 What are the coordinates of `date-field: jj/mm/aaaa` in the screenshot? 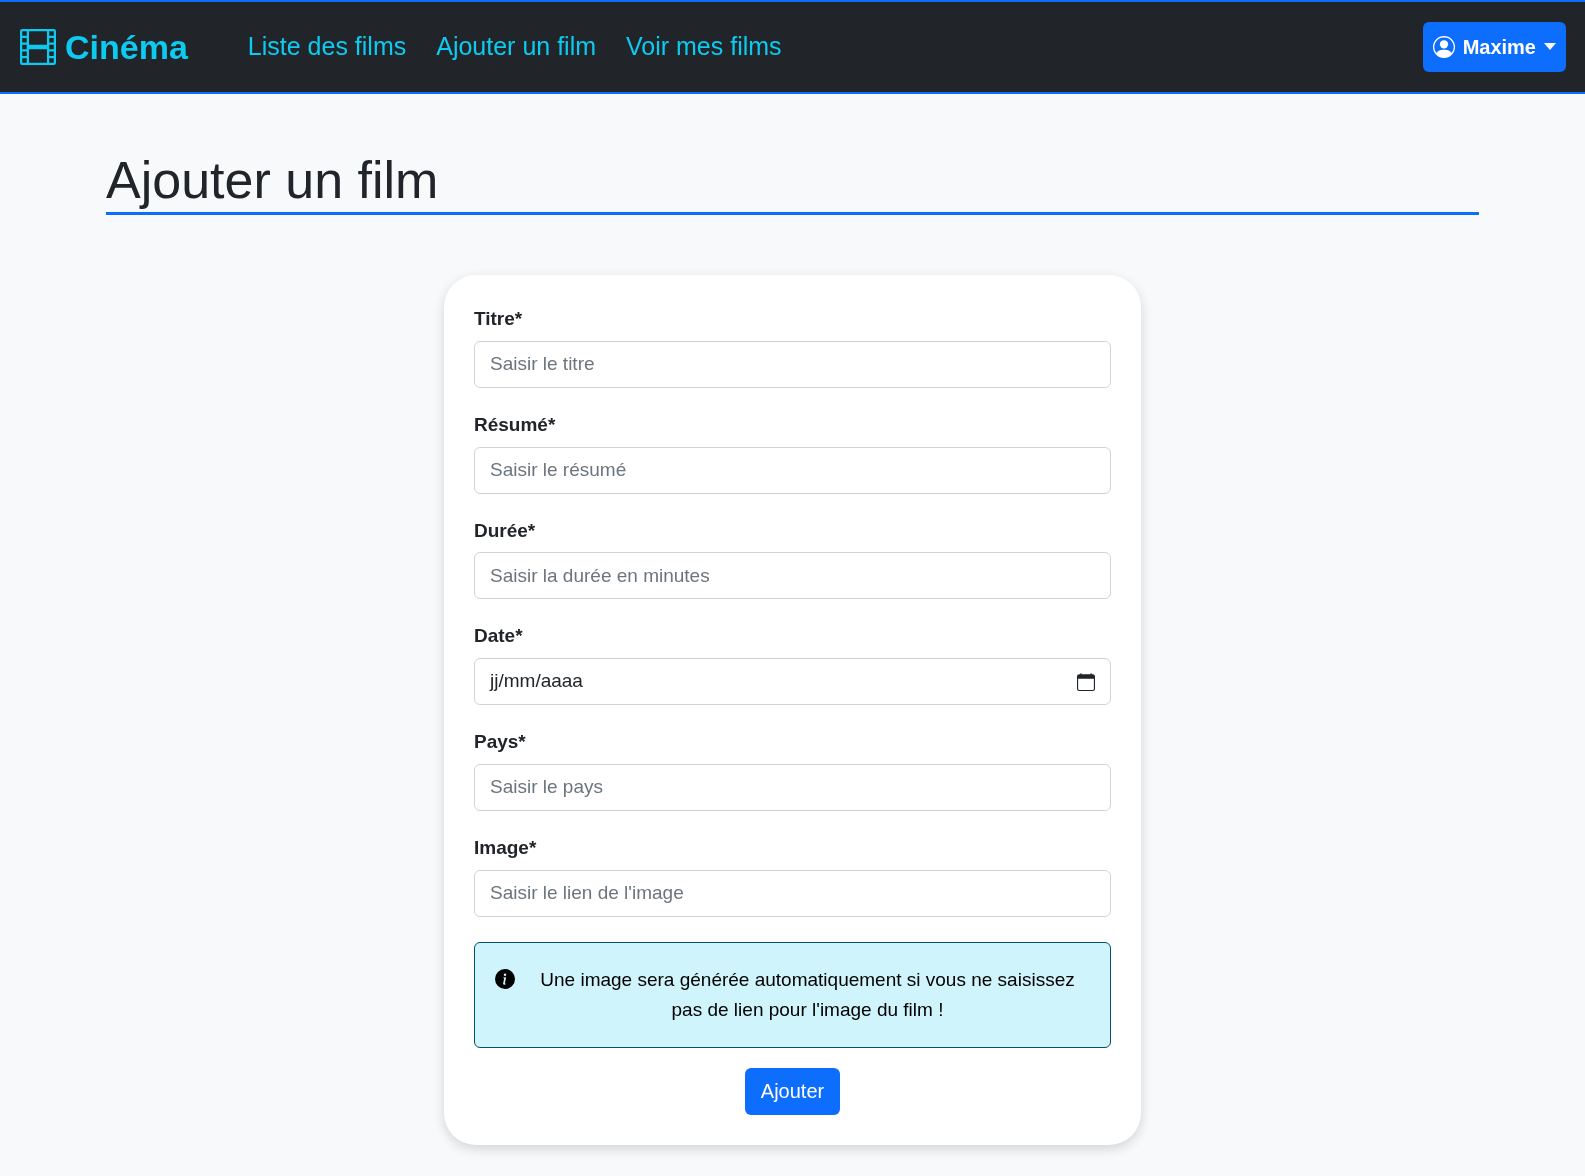 It's located at (792, 681).